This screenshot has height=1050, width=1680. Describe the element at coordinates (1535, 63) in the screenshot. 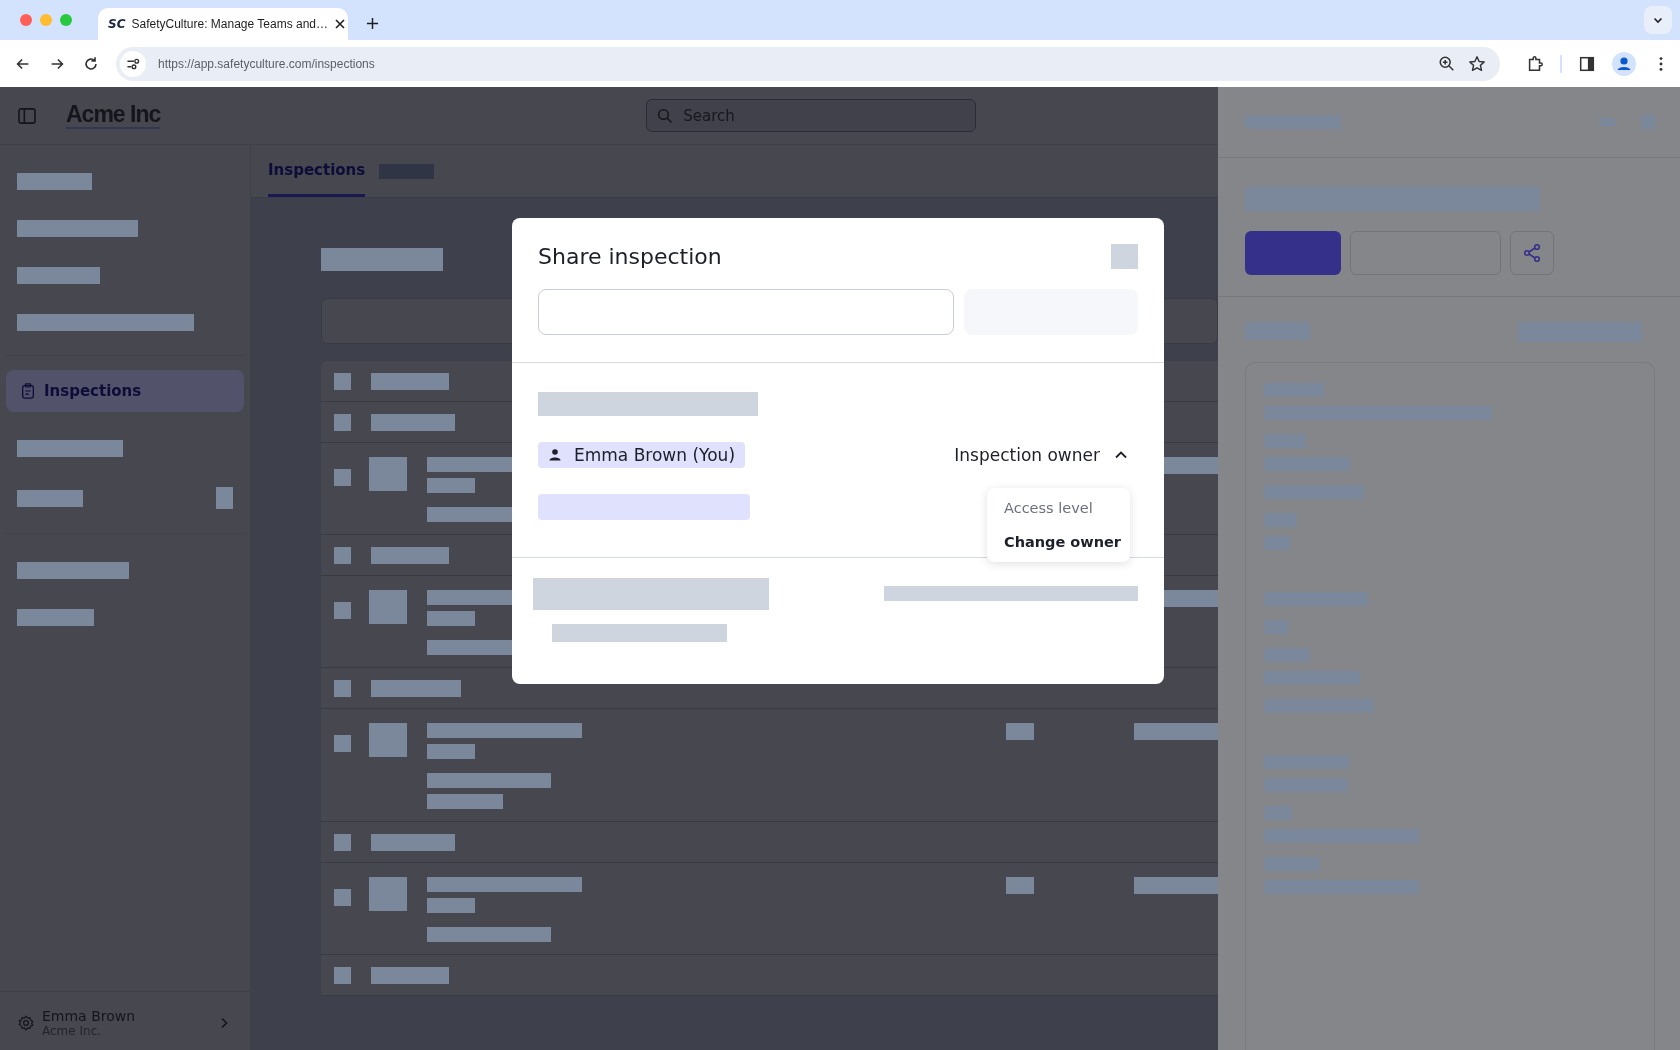

I see `puzzle-icon` at that location.